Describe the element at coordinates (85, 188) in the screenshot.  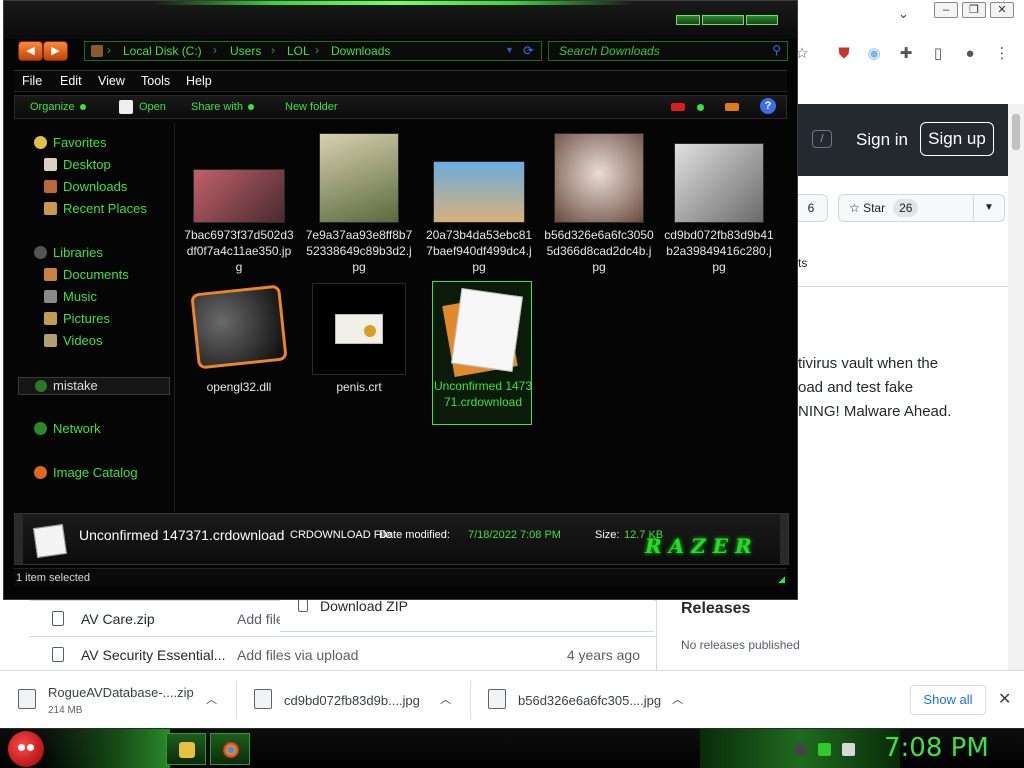
I see `nav-downloads: Downloads` at that location.